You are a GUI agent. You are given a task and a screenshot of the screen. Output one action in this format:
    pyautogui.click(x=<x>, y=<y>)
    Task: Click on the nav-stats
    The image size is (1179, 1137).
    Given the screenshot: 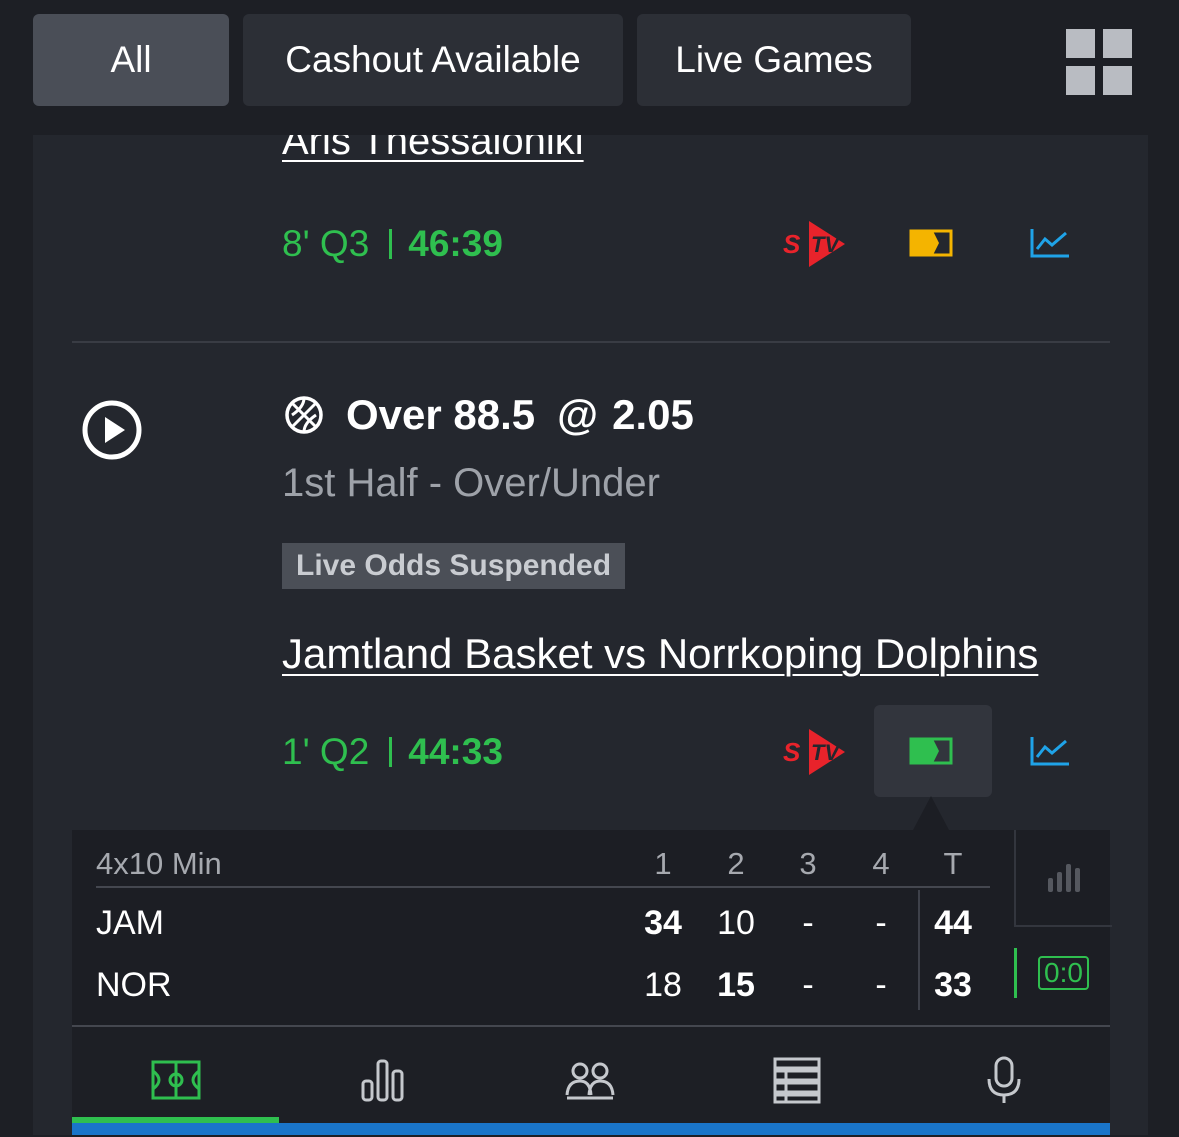 What is the action you would take?
    pyautogui.click(x=382, y=1080)
    